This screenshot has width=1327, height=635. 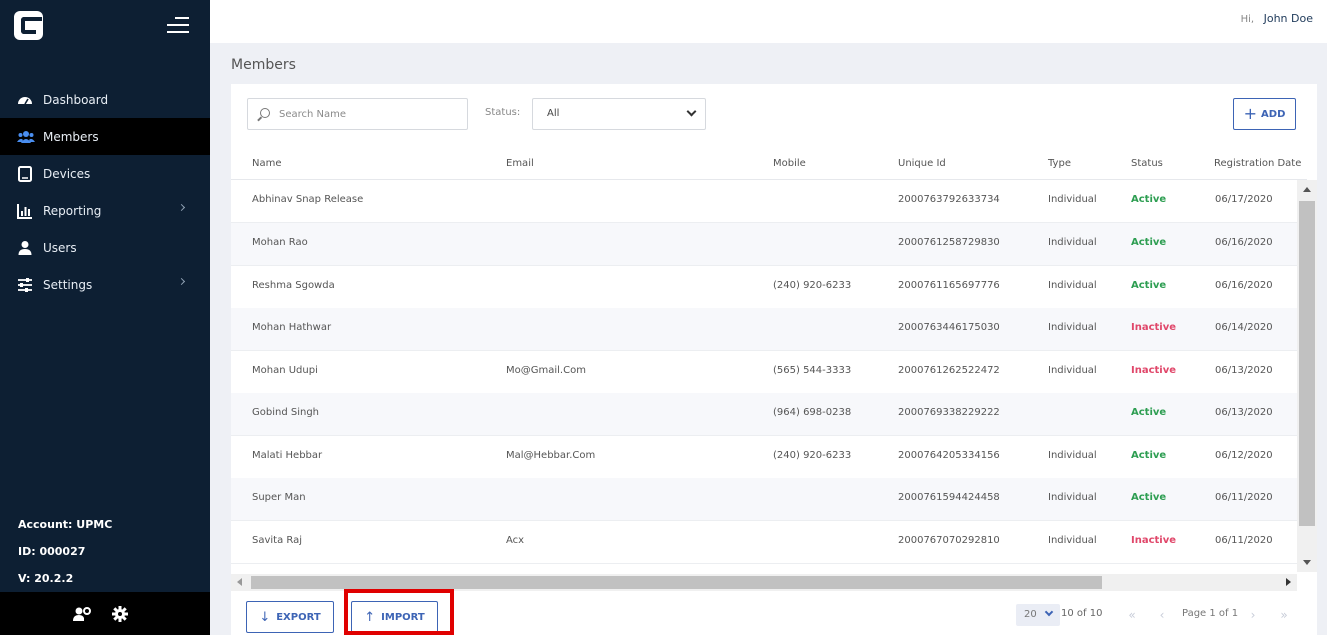 What do you see at coordinates (46, 578) in the screenshot?
I see `app-version: V: 20.2.2` at bounding box center [46, 578].